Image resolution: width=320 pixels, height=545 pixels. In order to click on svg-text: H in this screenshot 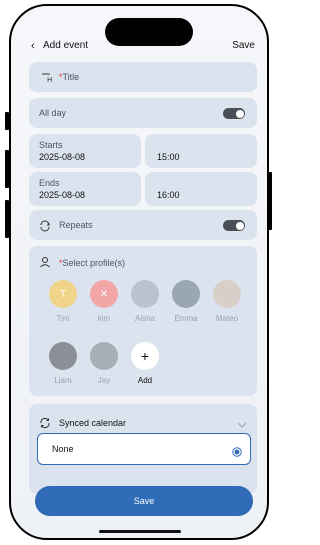, I will do `click(49, 79)`.